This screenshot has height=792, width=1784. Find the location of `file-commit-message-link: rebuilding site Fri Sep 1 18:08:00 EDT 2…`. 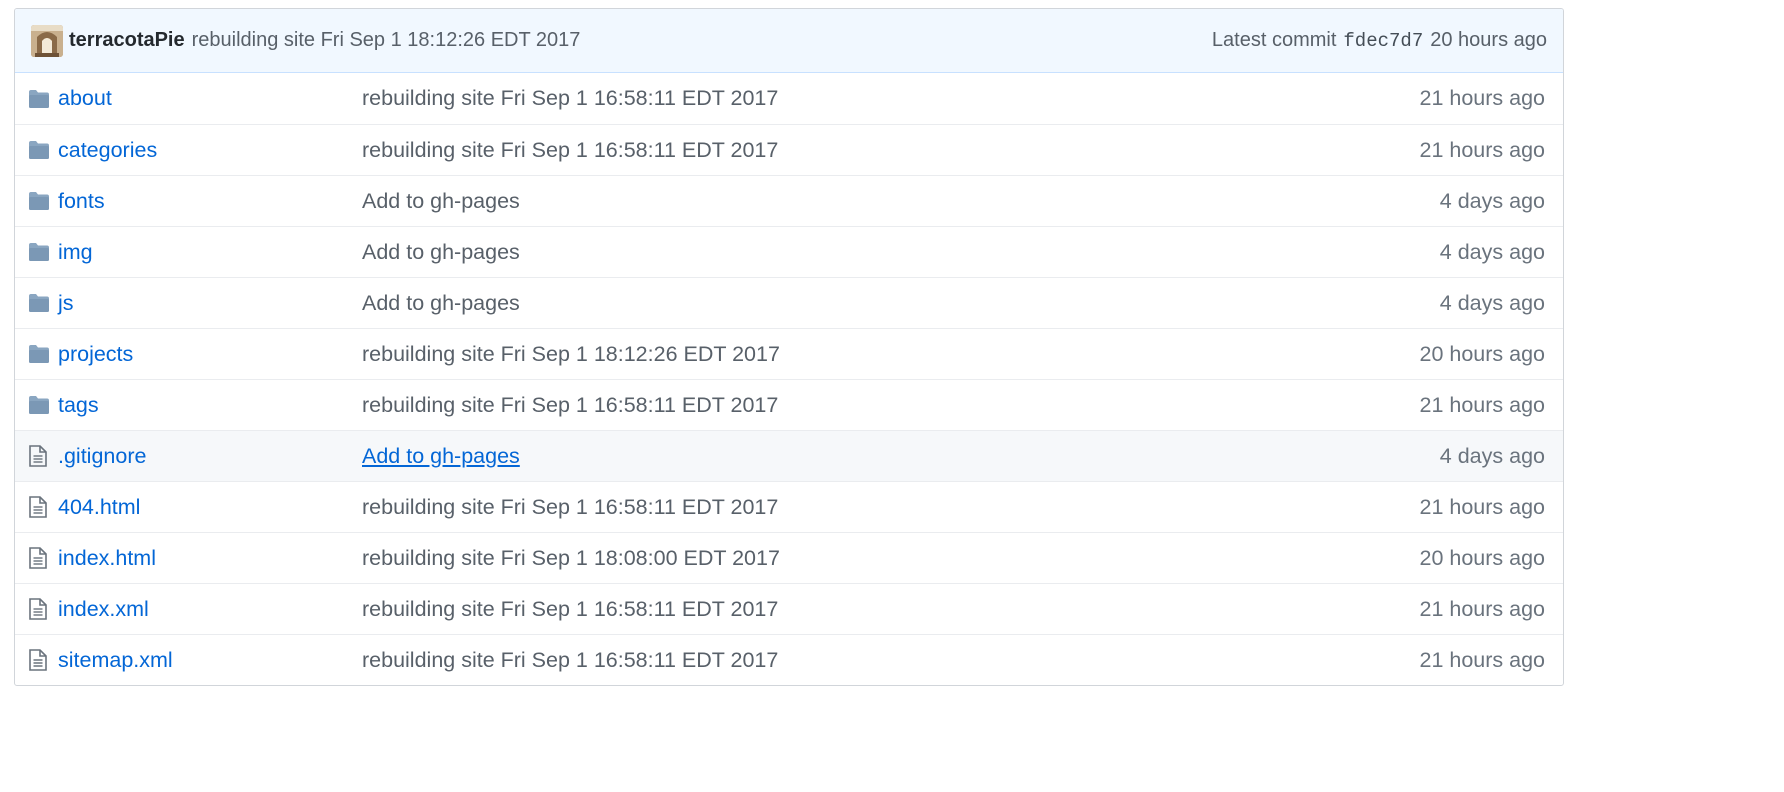

file-commit-message-link: rebuilding site Fri Sep 1 18:08:00 EDT 2… is located at coordinates (571, 558).